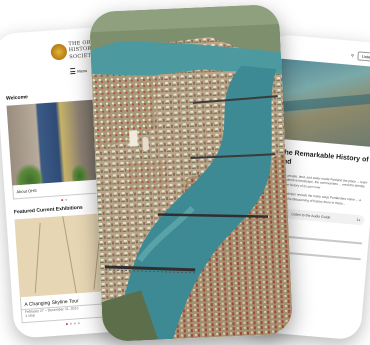 Image resolution: width=370 pixels, height=345 pixels. I want to click on listen-button: Listen, so click(363, 56).